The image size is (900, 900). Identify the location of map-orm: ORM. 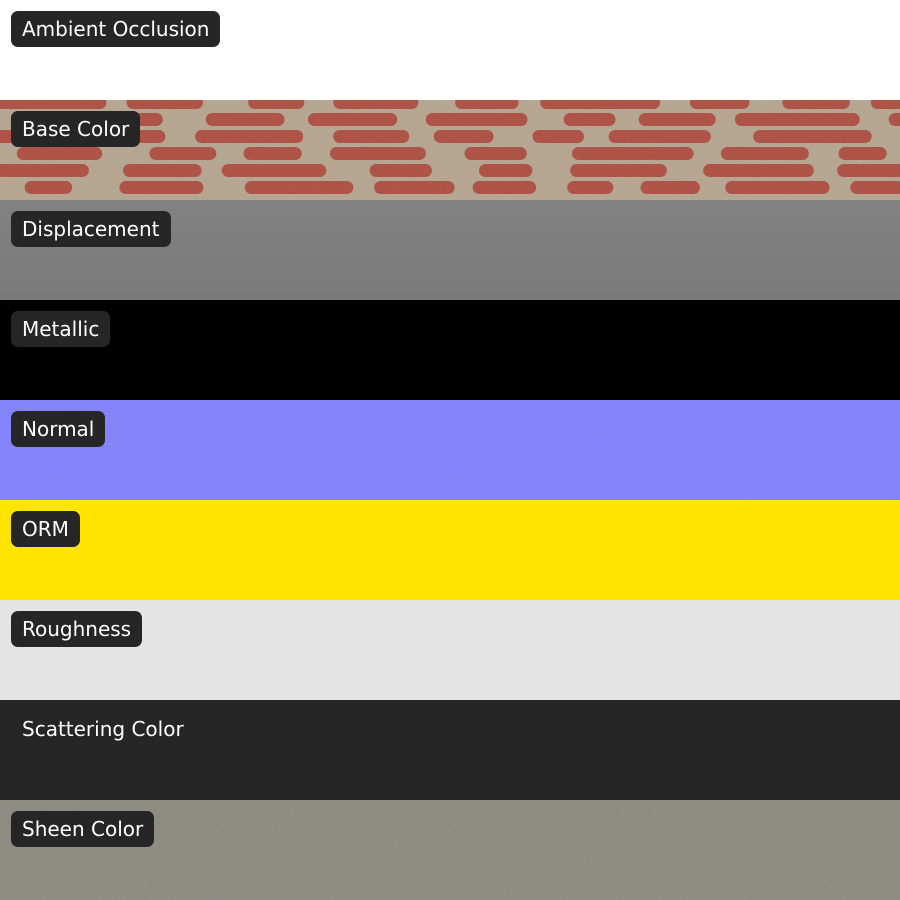
(450, 550).